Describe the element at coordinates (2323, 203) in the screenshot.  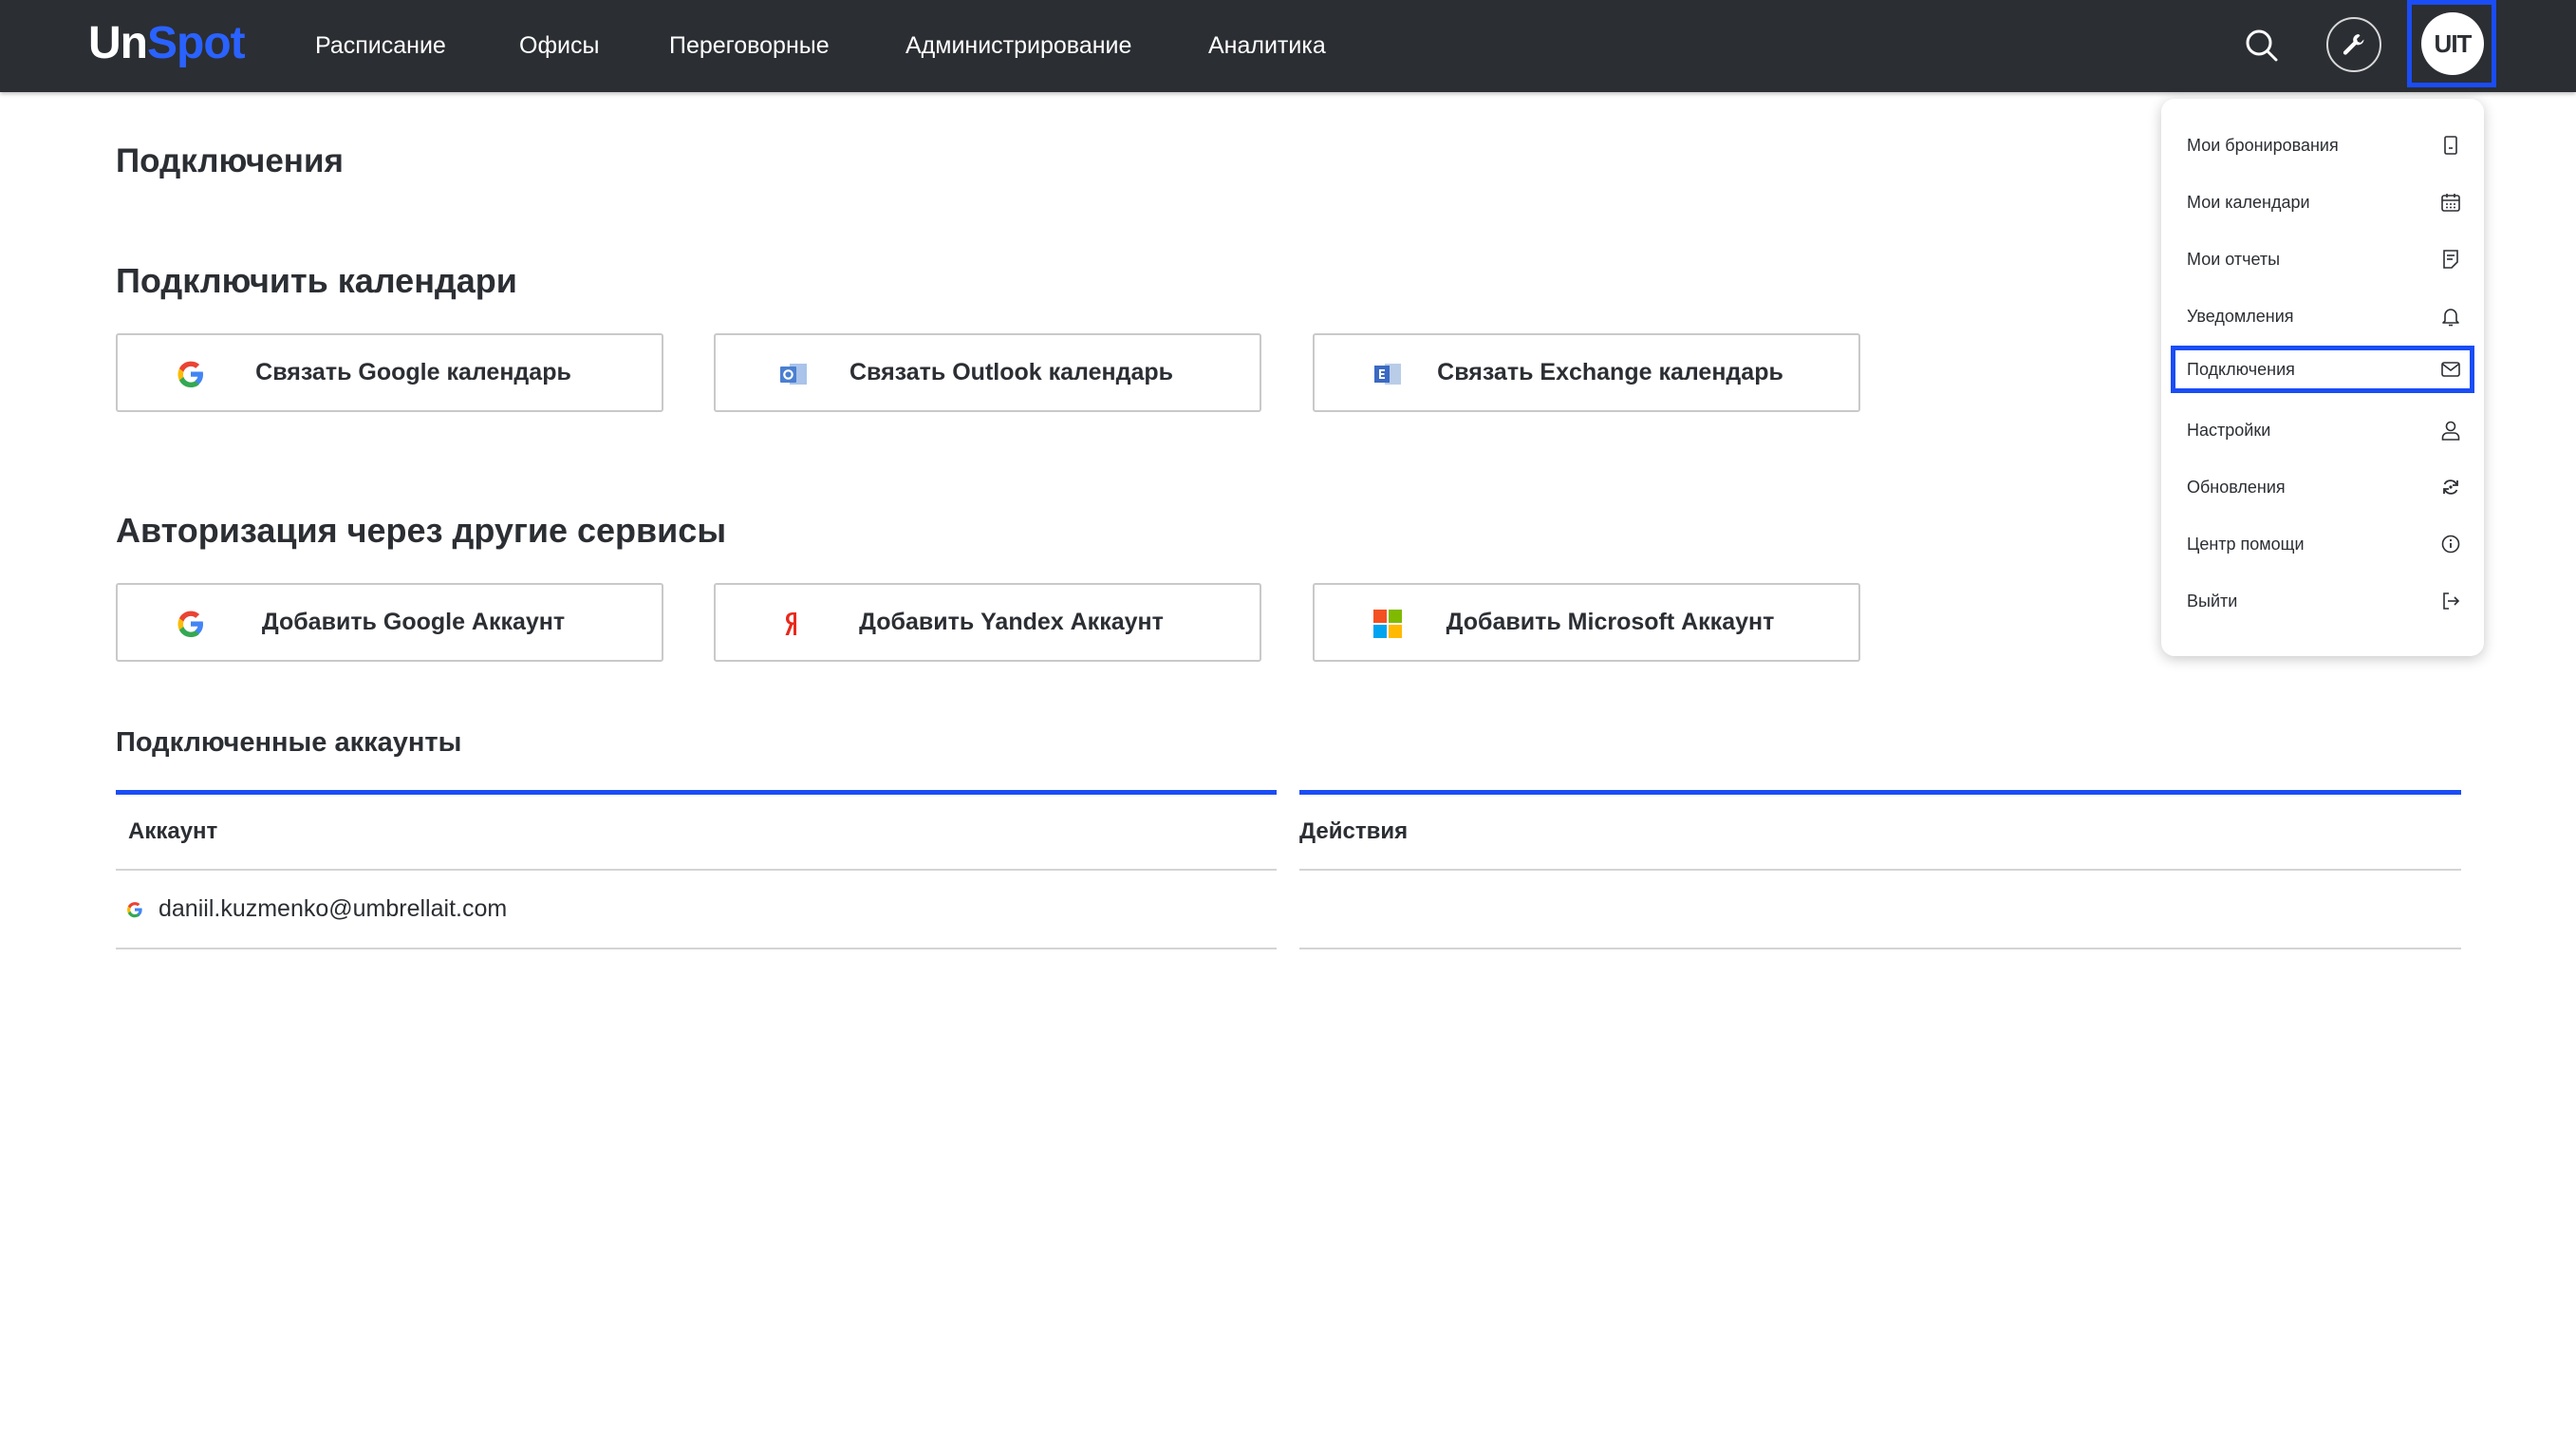
I see `menu-item-my-calendars: Мои календари` at that location.